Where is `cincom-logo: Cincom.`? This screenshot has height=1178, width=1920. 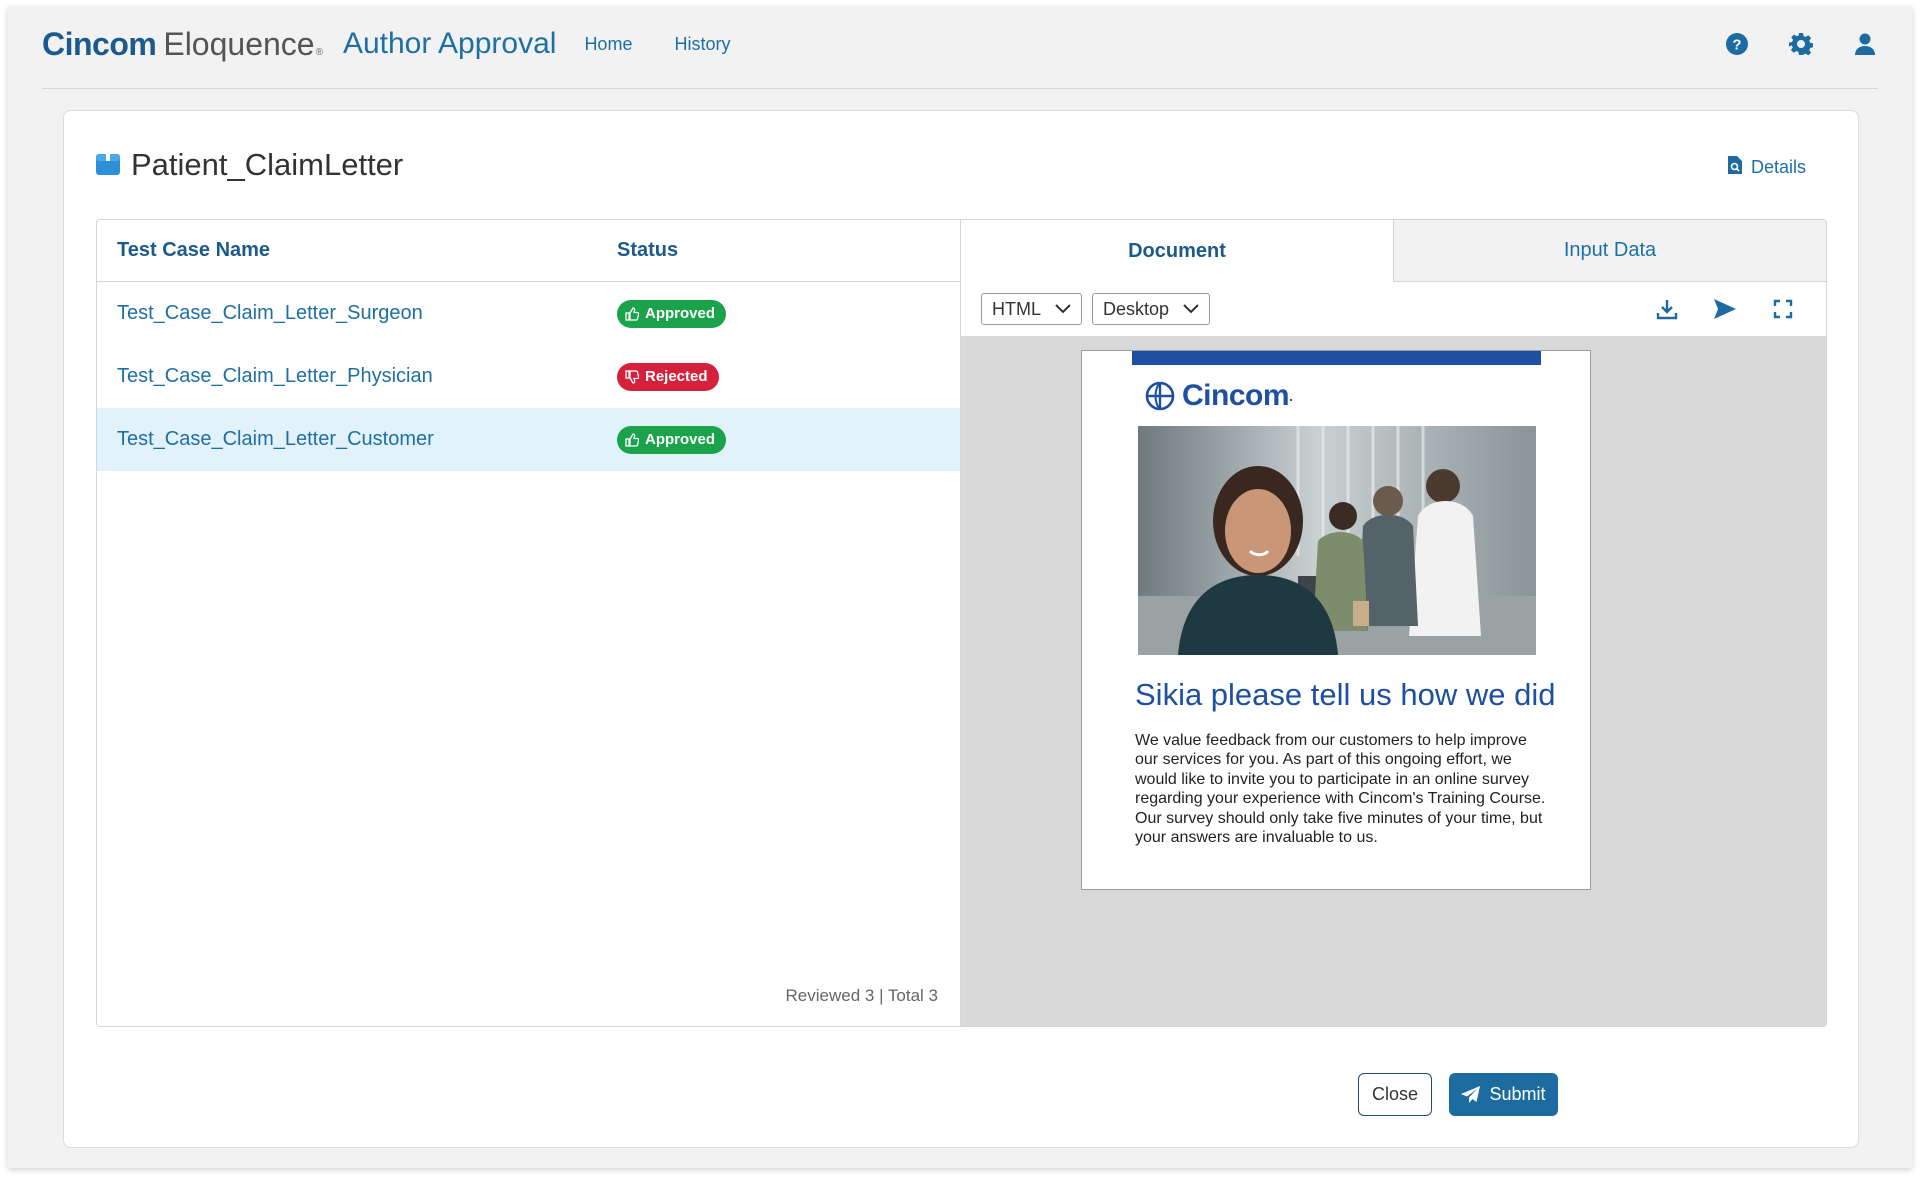
cincom-logo: Cincom. is located at coordinates (1218, 396).